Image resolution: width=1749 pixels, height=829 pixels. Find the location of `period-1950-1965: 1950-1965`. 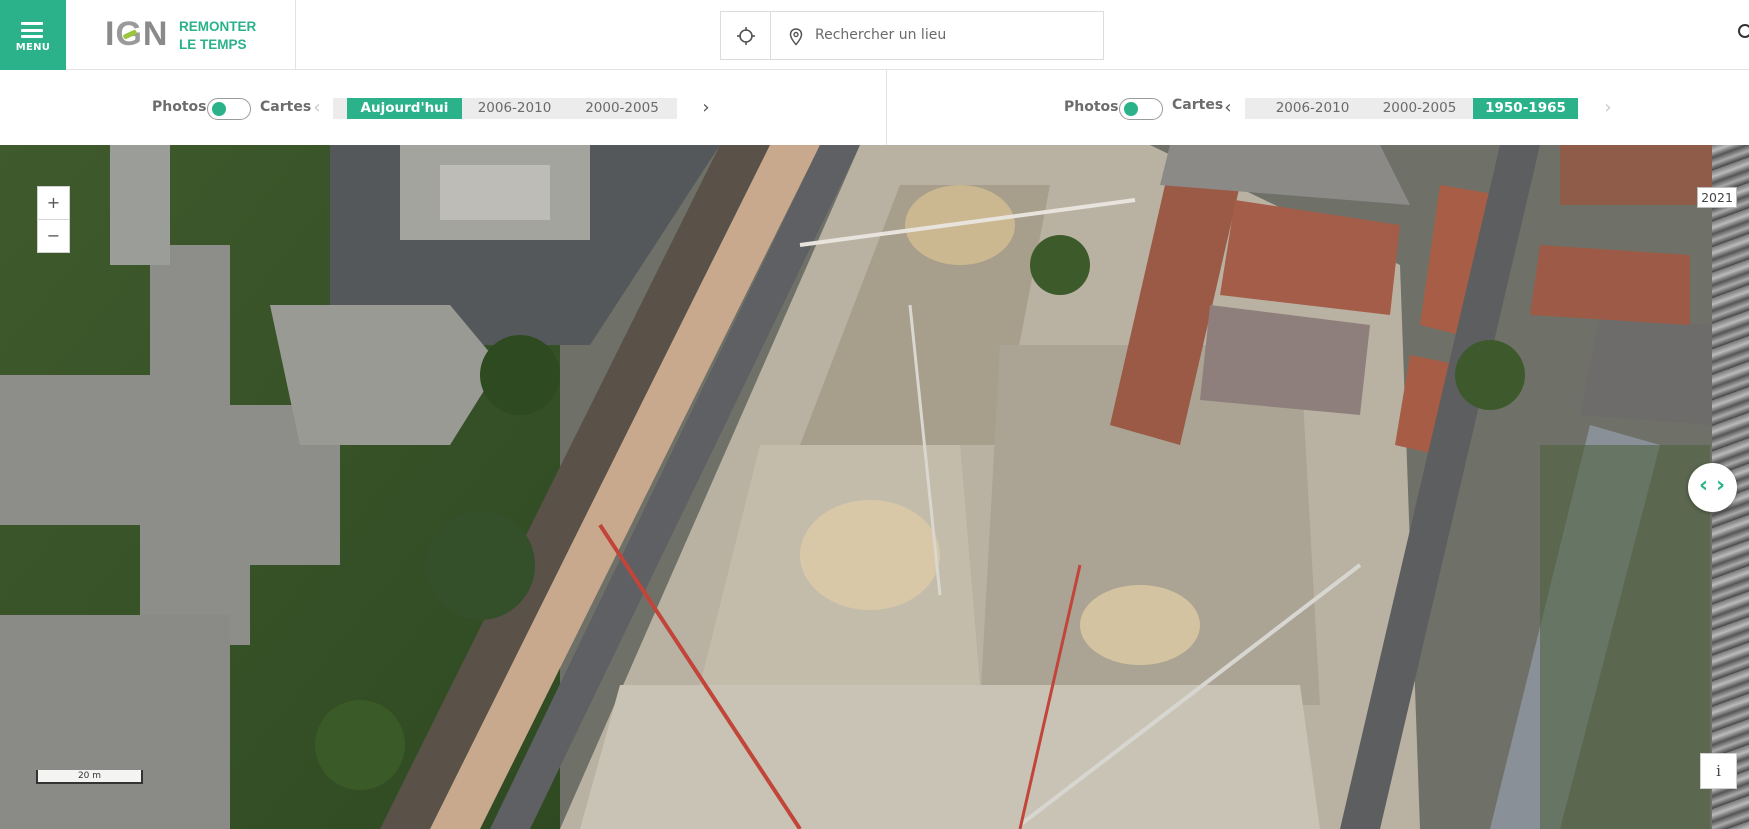

period-1950-1965: 1950-1965 is located at coordinates (1525, 108).